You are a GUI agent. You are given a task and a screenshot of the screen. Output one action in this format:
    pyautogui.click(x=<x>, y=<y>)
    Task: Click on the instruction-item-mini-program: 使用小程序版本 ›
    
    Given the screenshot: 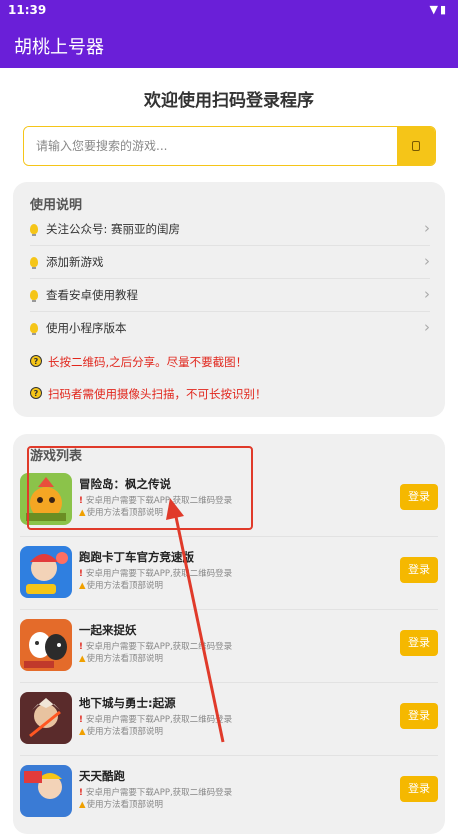 What is the action you would take?
    pyautogui.click(x=230, y=328)
    